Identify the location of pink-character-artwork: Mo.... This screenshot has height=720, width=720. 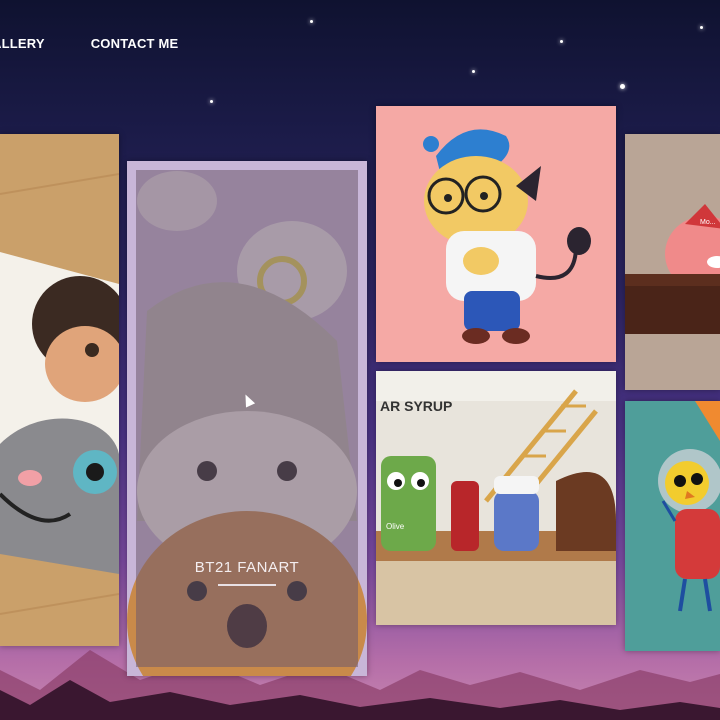
(672, 262).